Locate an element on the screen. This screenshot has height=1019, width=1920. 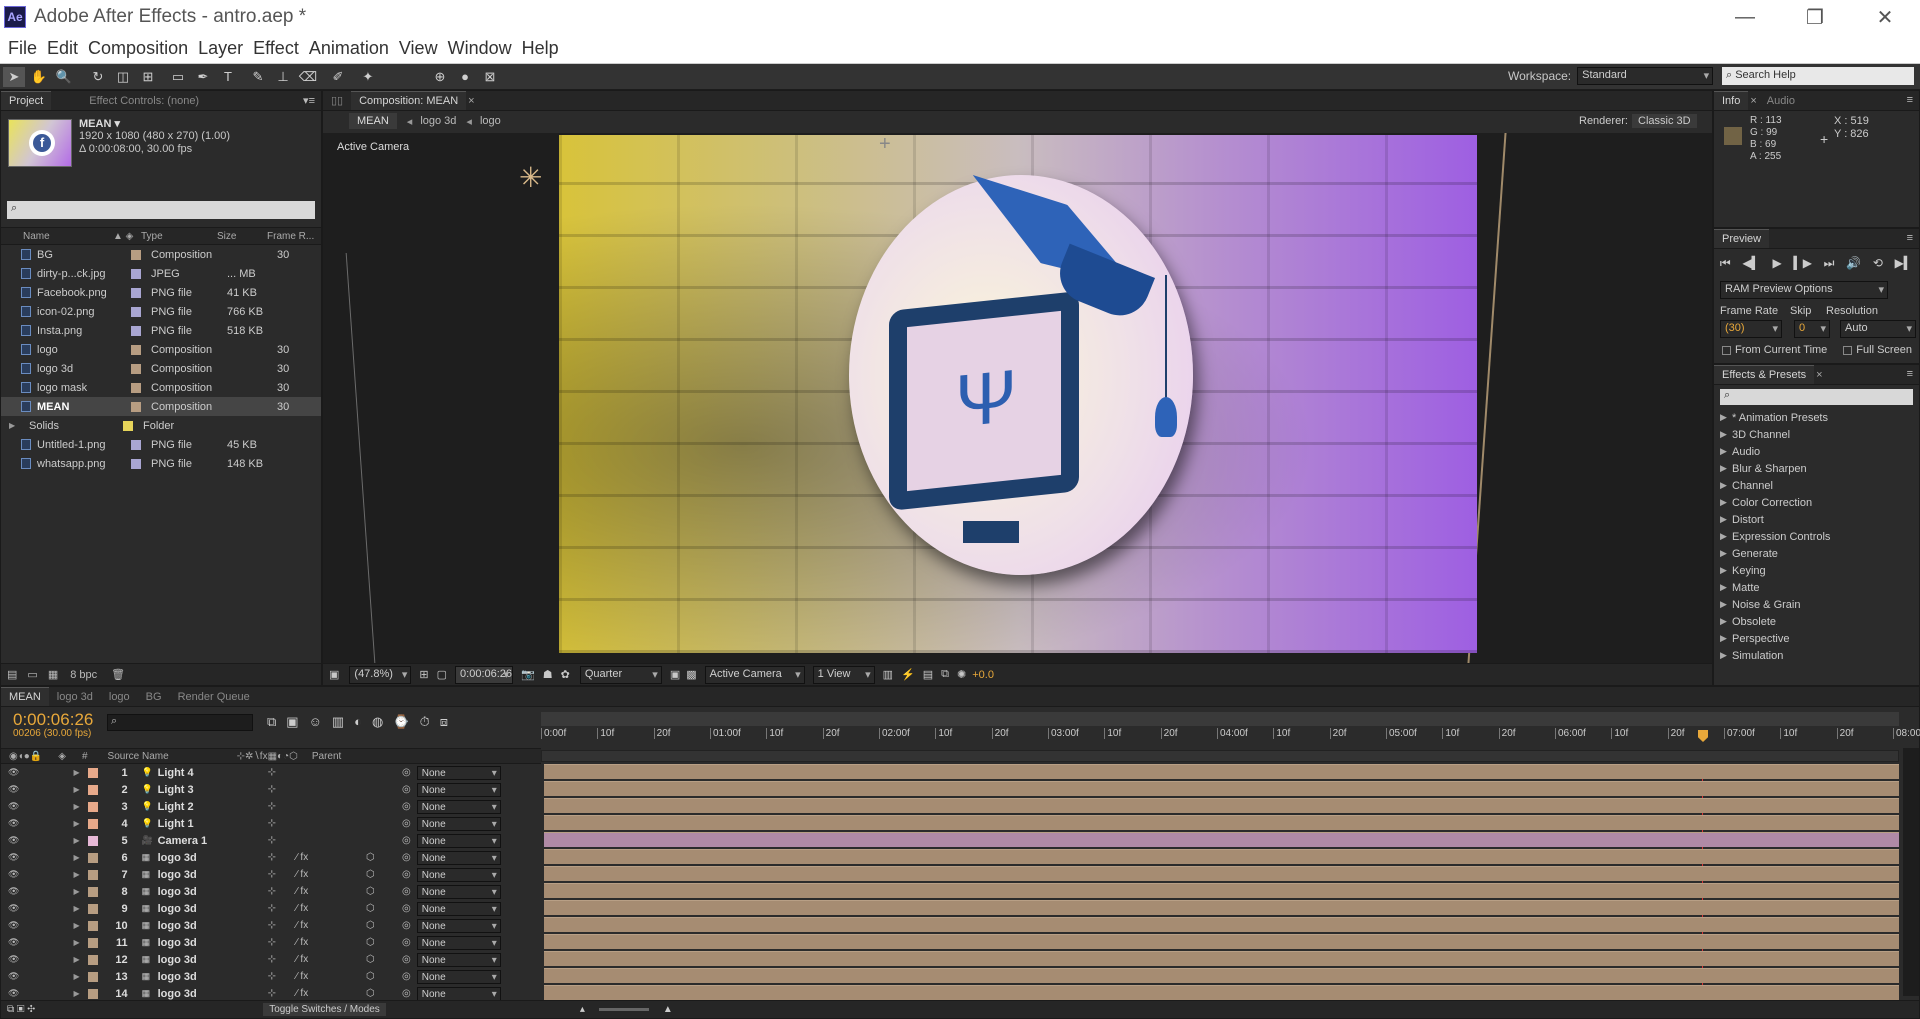
comp-thumbnail: f is located at coordinates (40, 143).